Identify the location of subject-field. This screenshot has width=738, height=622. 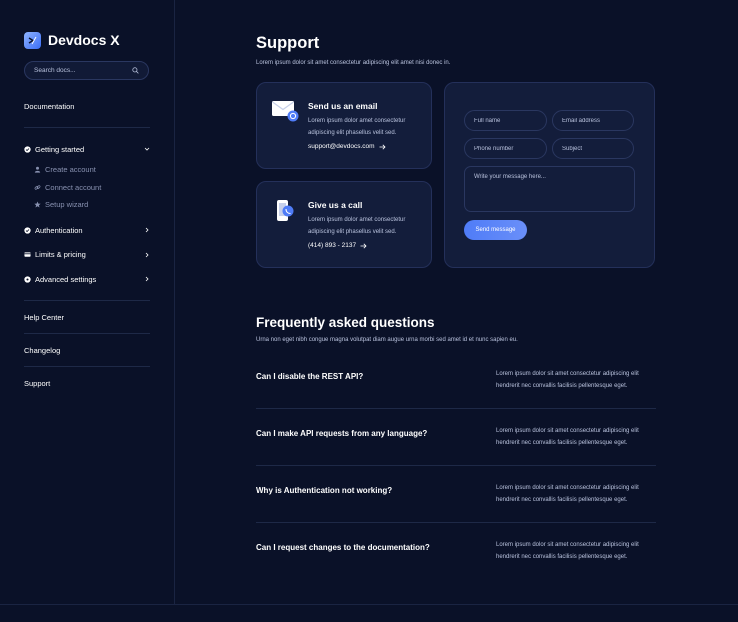
(593, 148).